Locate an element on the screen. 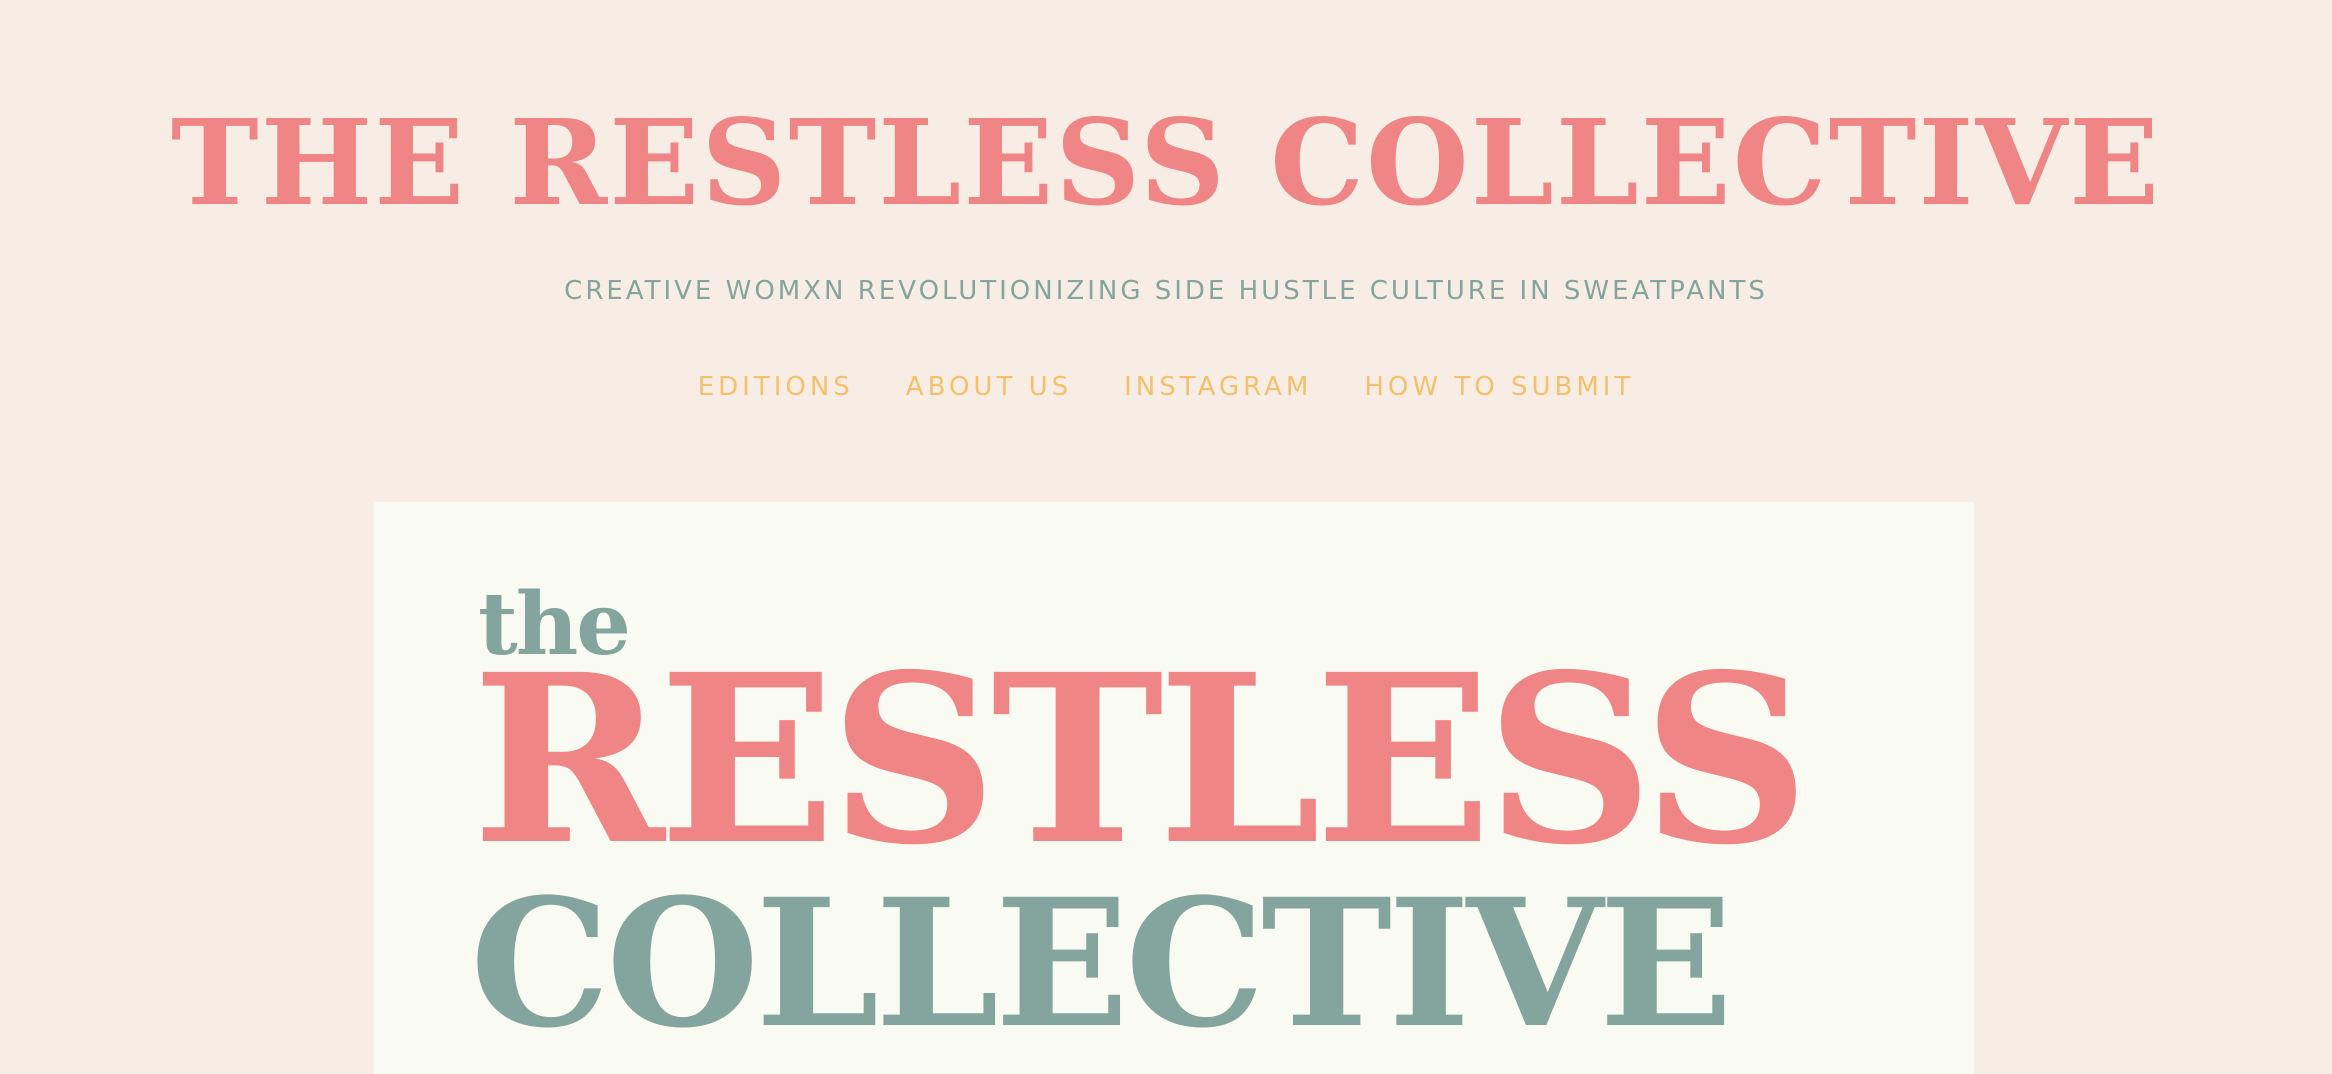  nav-link-instagram: INSTAGRAM is located at coordinates (1218, 387).